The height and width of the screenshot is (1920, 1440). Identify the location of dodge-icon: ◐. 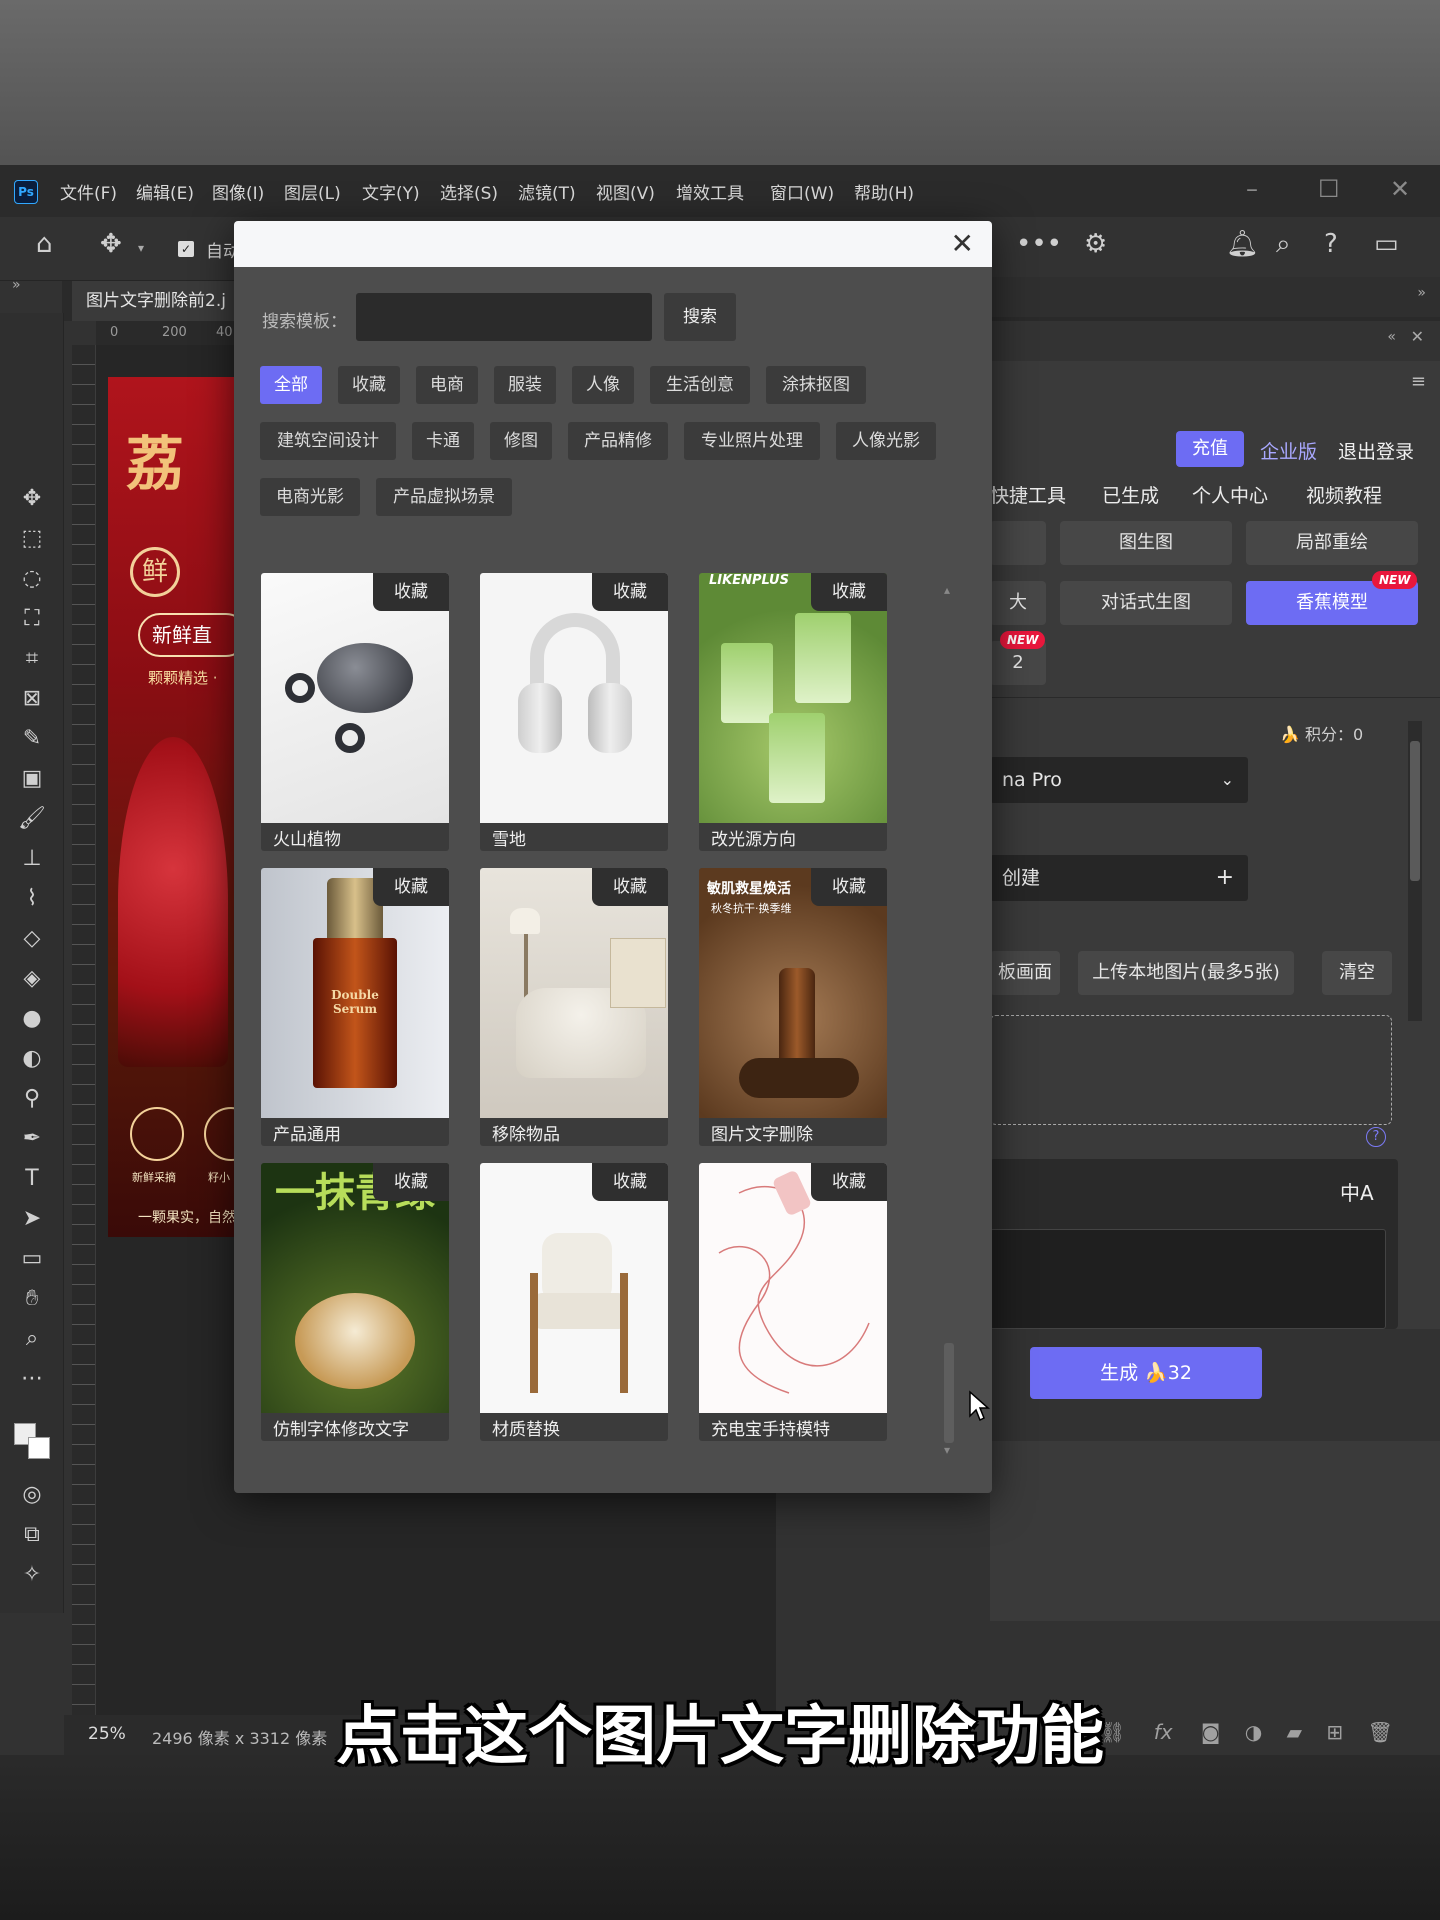
(32, 1059).